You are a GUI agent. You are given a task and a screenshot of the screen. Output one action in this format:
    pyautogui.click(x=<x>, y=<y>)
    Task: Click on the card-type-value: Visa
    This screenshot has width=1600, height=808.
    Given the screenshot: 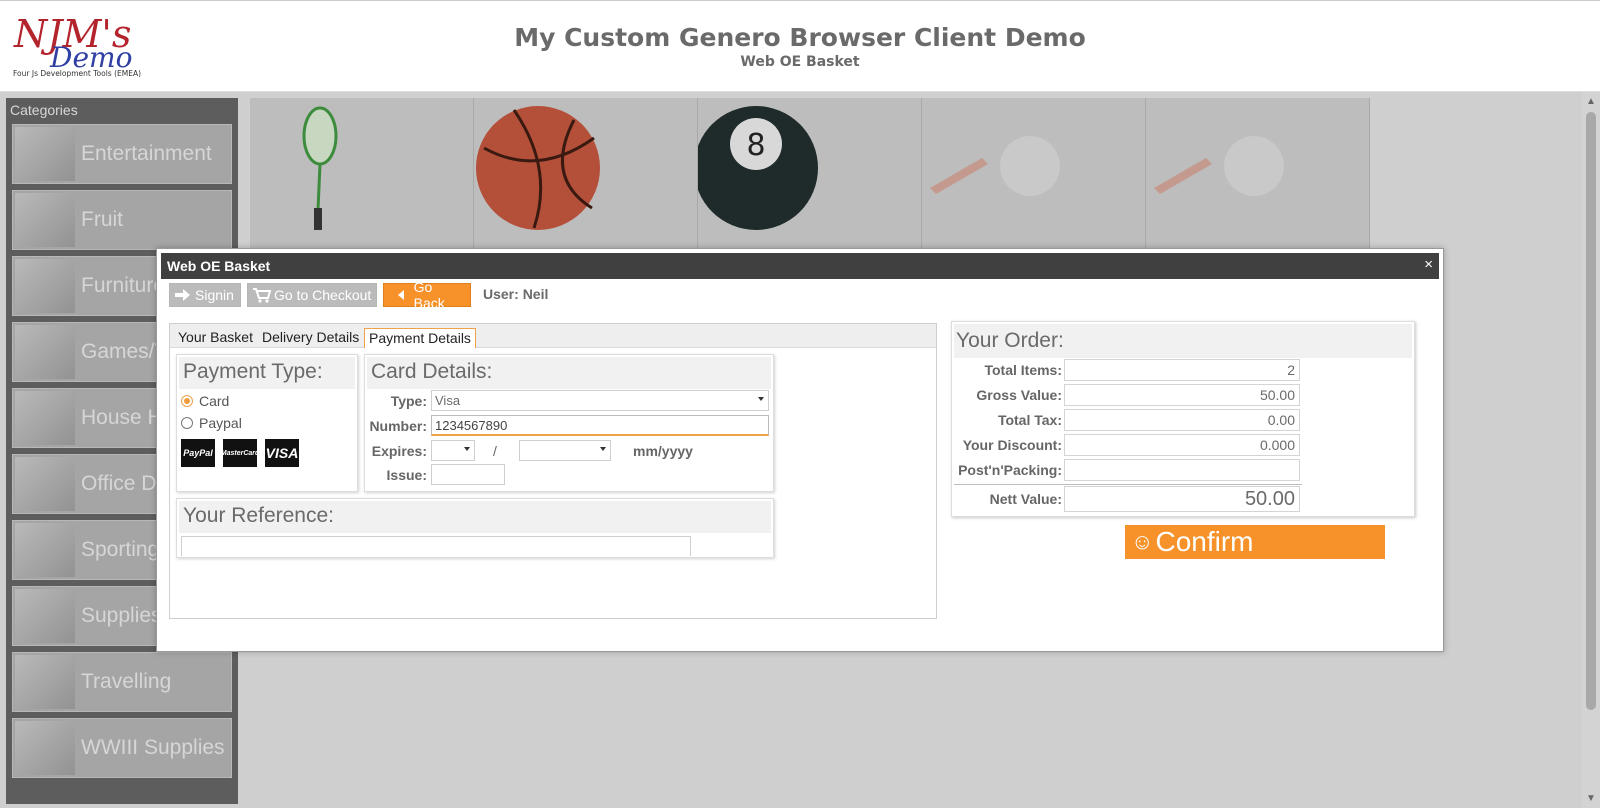 What is the action you would take?
    pyautogui.click(x=448, y=400)
    